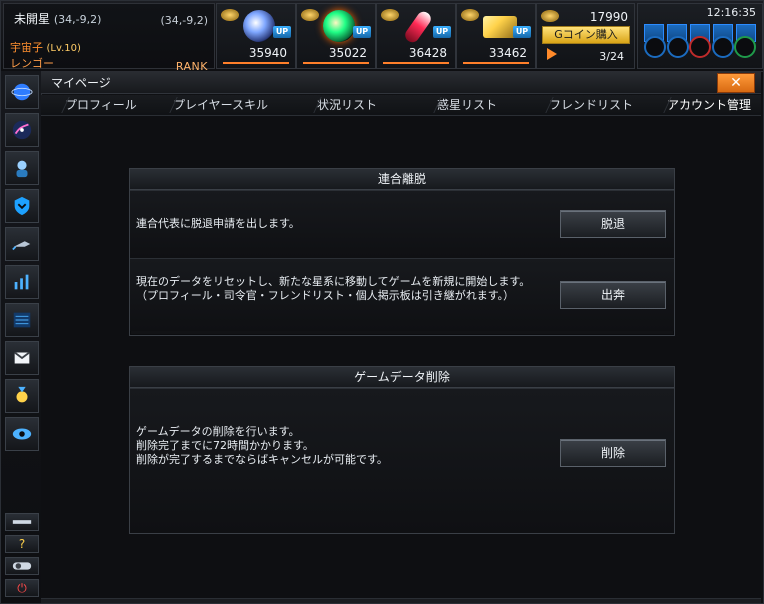 This screenshot has width=764, height=604. What do you see at coordinates (325, 295) in the screenshot?
I see `row-text-line: （プロフィール・司令官・フレンドリスト・個人掲示板は引き継がれます。）` at bounding box center [325, 295].